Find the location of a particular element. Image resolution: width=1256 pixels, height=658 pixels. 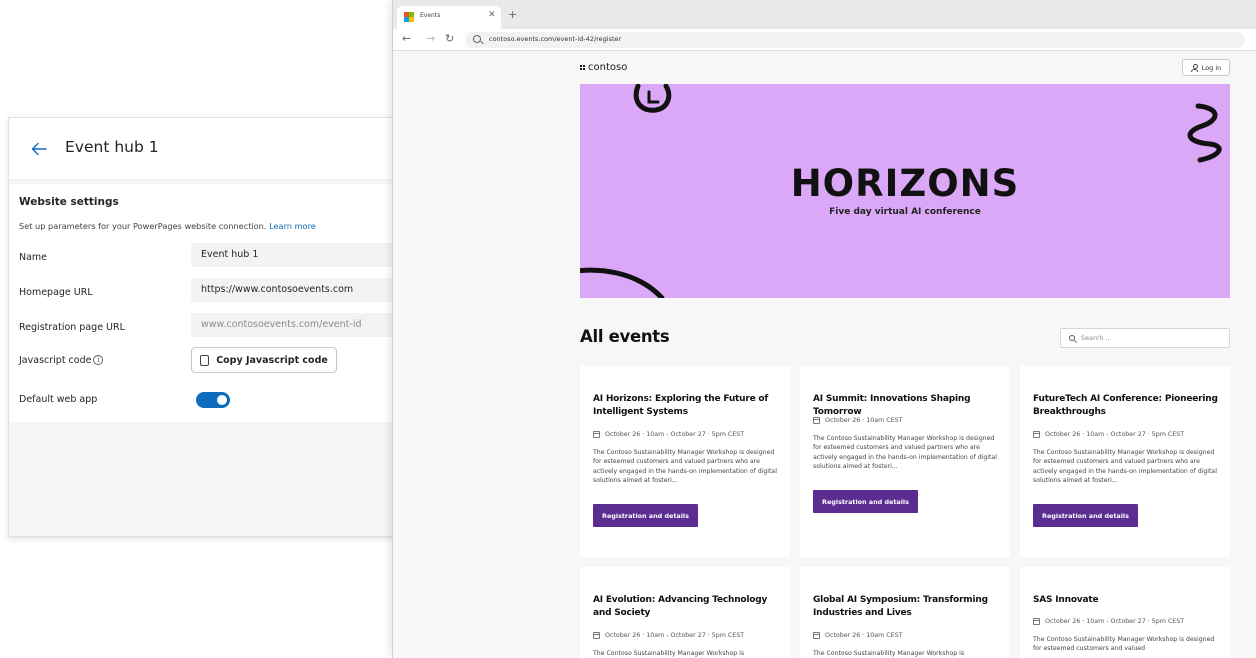

close-tab-icon: ✕ is located at coordinates (492, 15).